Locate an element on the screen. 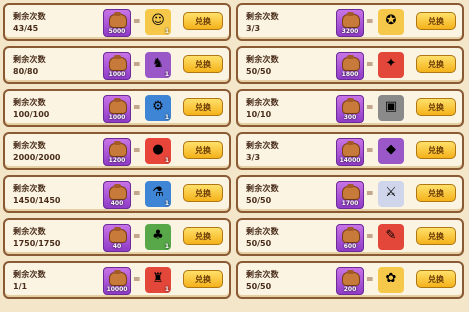  cost-amount: 5000 is located at coordinates (117, 31).